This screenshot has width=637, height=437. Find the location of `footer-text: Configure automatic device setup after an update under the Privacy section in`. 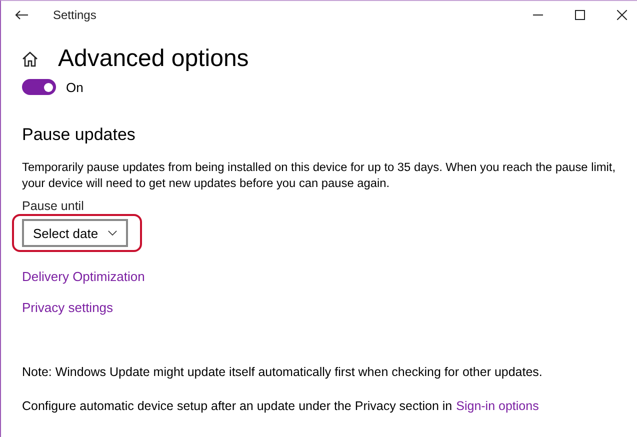

footer-text: Configure automatic device setup after an update under the Privacy section in is located at coordinates (237, 406).